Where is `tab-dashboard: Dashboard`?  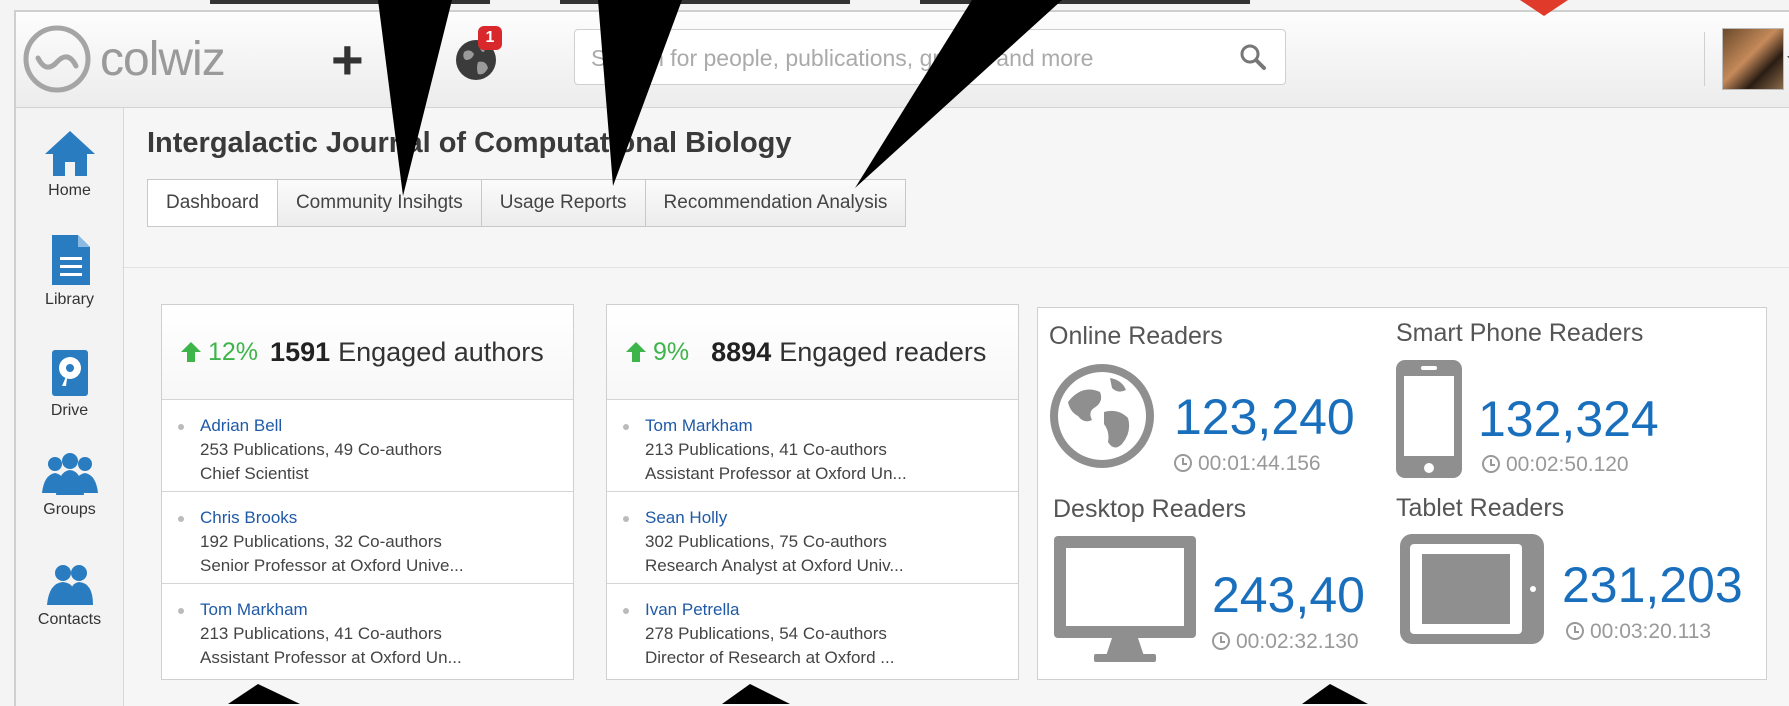
tab-dashboard: Dashboard is located at coordinates (212, 203).